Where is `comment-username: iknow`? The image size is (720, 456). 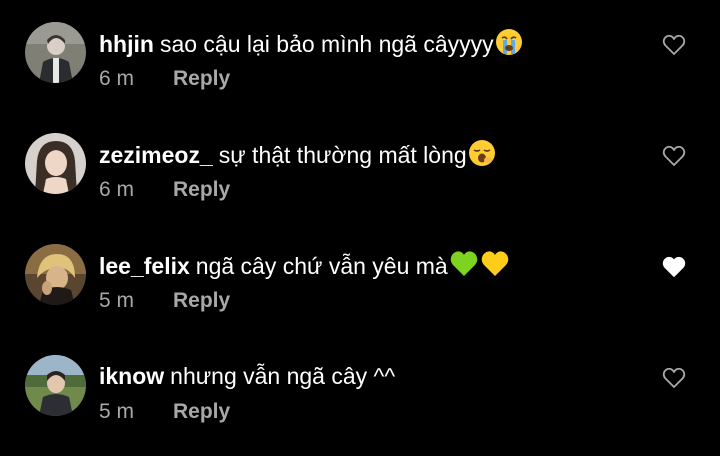
comment-username: iknow is located at coordinates (131, 376).